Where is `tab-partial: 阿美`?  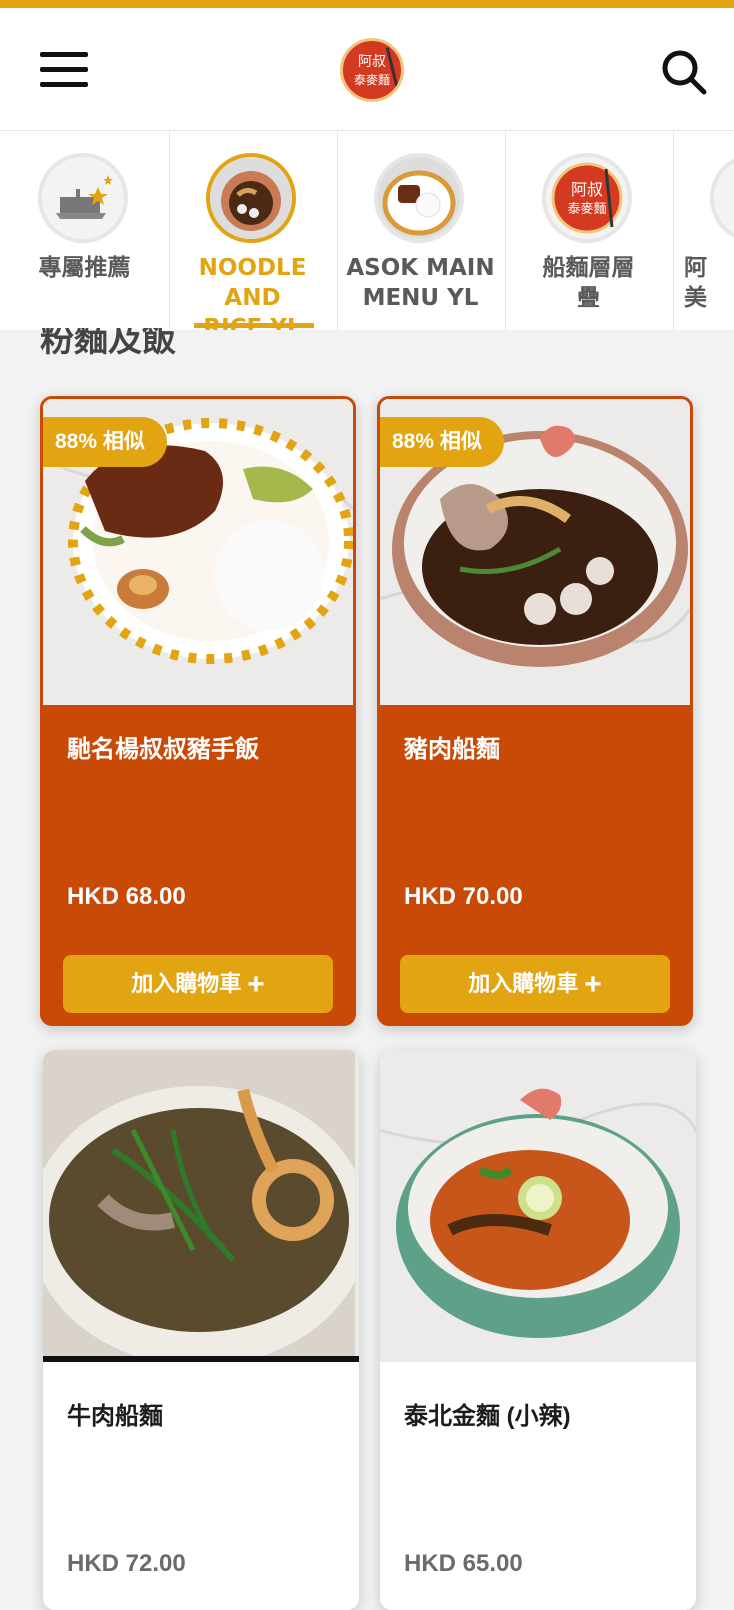 tab-partial: 阿美 is located at coordinates (703, 230).